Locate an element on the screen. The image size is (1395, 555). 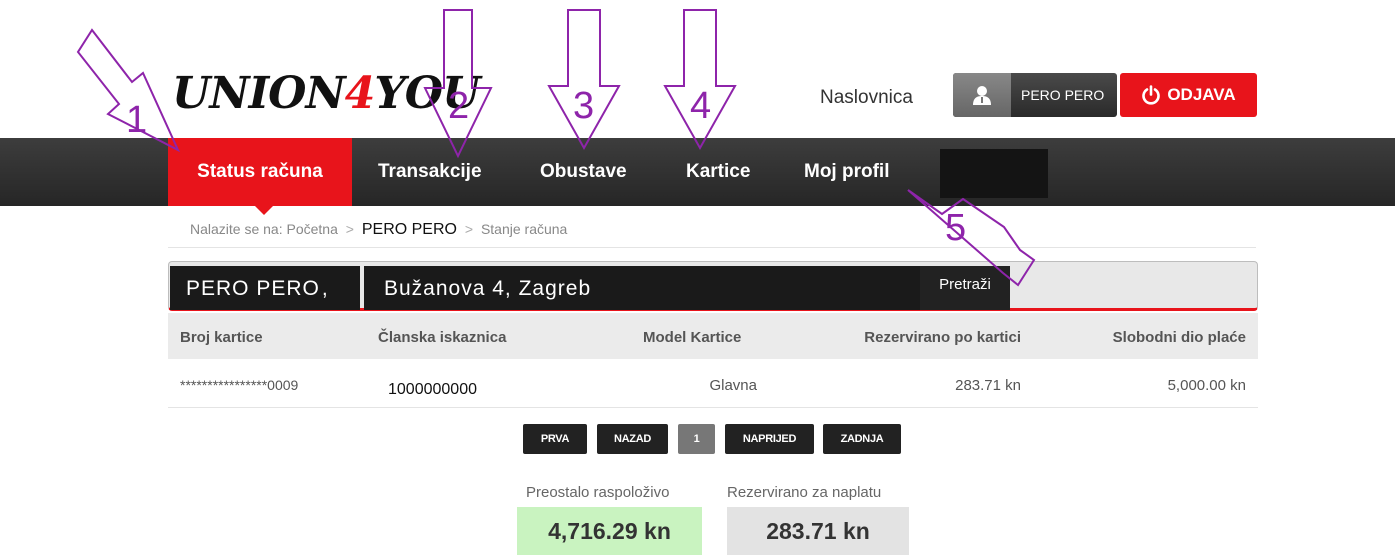
breadcrumb-user: PERO PERO is located at coordinates (409, 229).